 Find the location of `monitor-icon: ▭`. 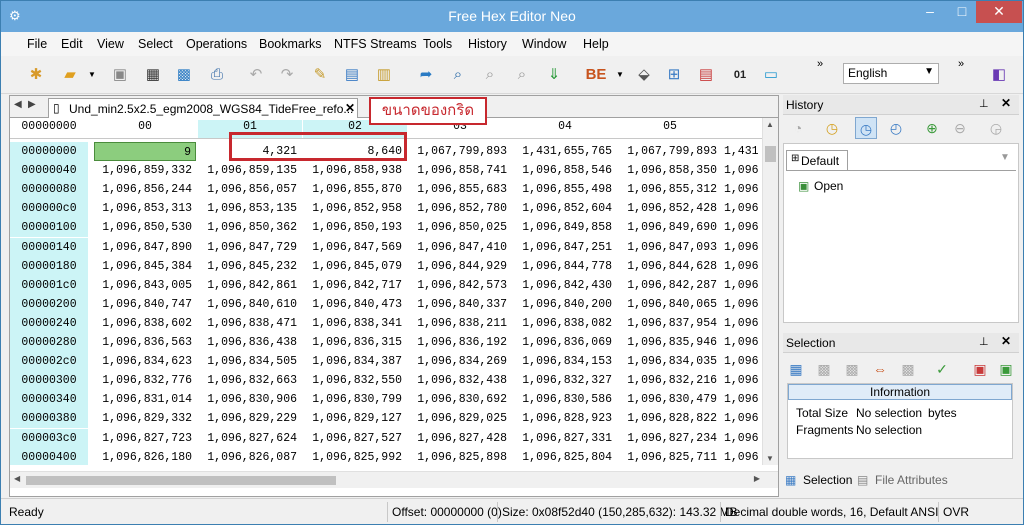

monitor-icon: ▭ is located at coordinates (771, 75).